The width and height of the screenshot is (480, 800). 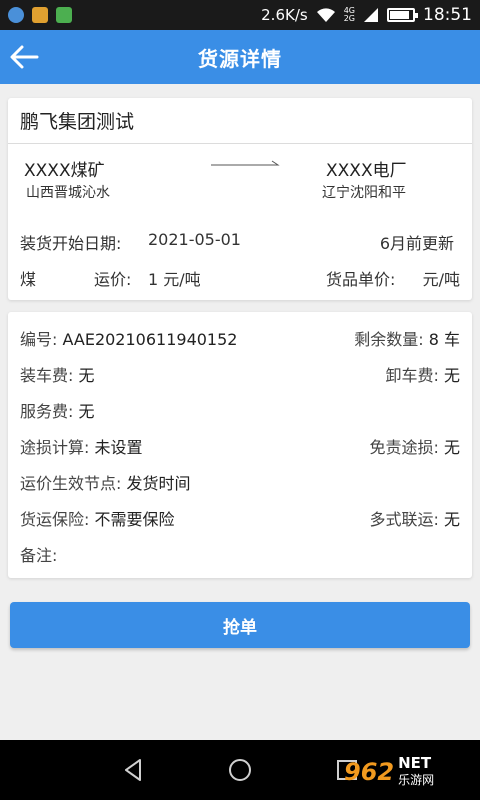 What do you see at coordinates (86, 375) in the screenshot?
I see `loading-fee-value: 无` at bounding box center [86, 375].